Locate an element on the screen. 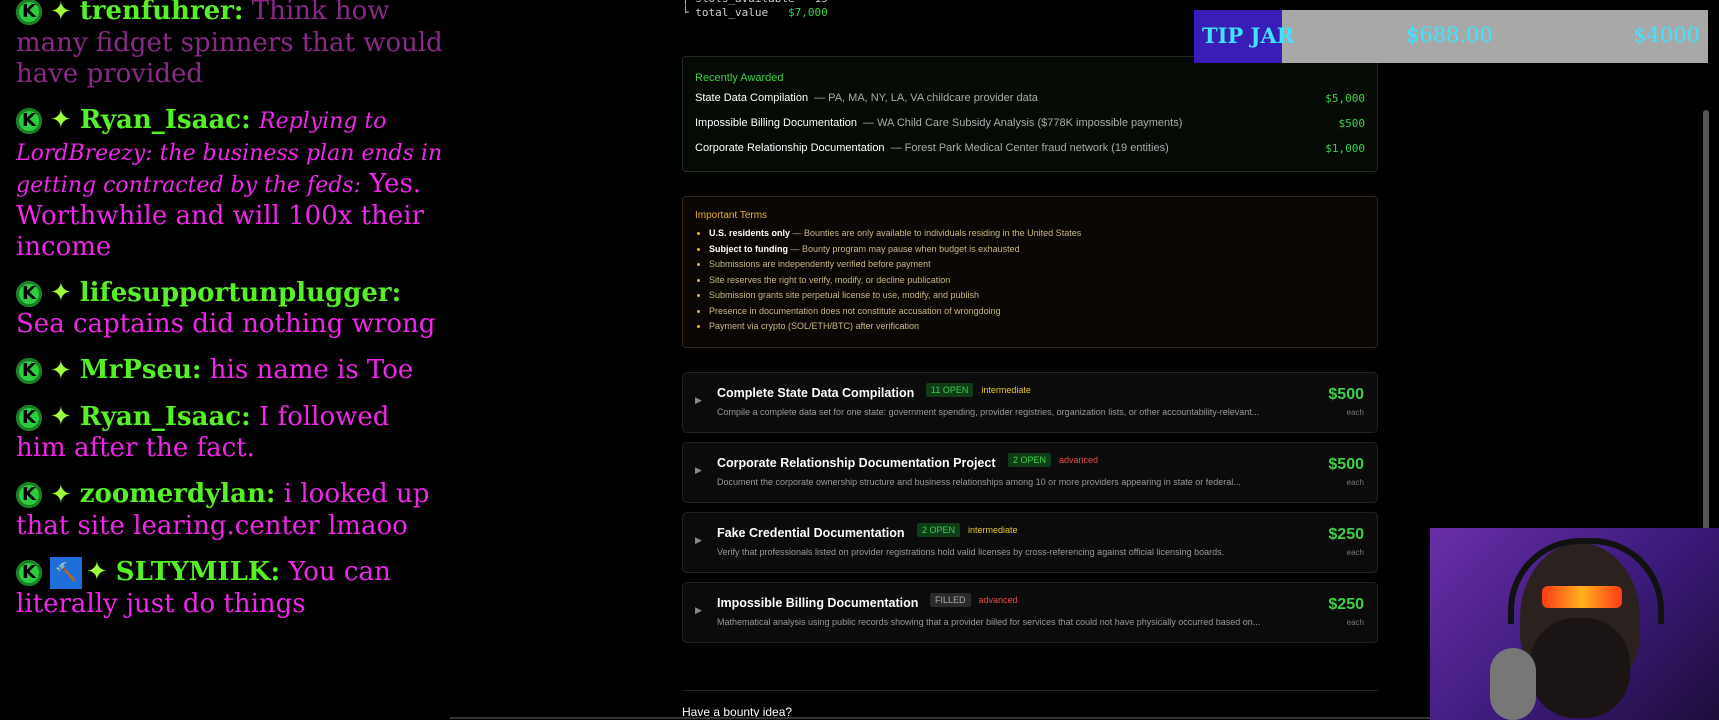  chat-username: SLTYMILK: is located at coordinates (198, 572).